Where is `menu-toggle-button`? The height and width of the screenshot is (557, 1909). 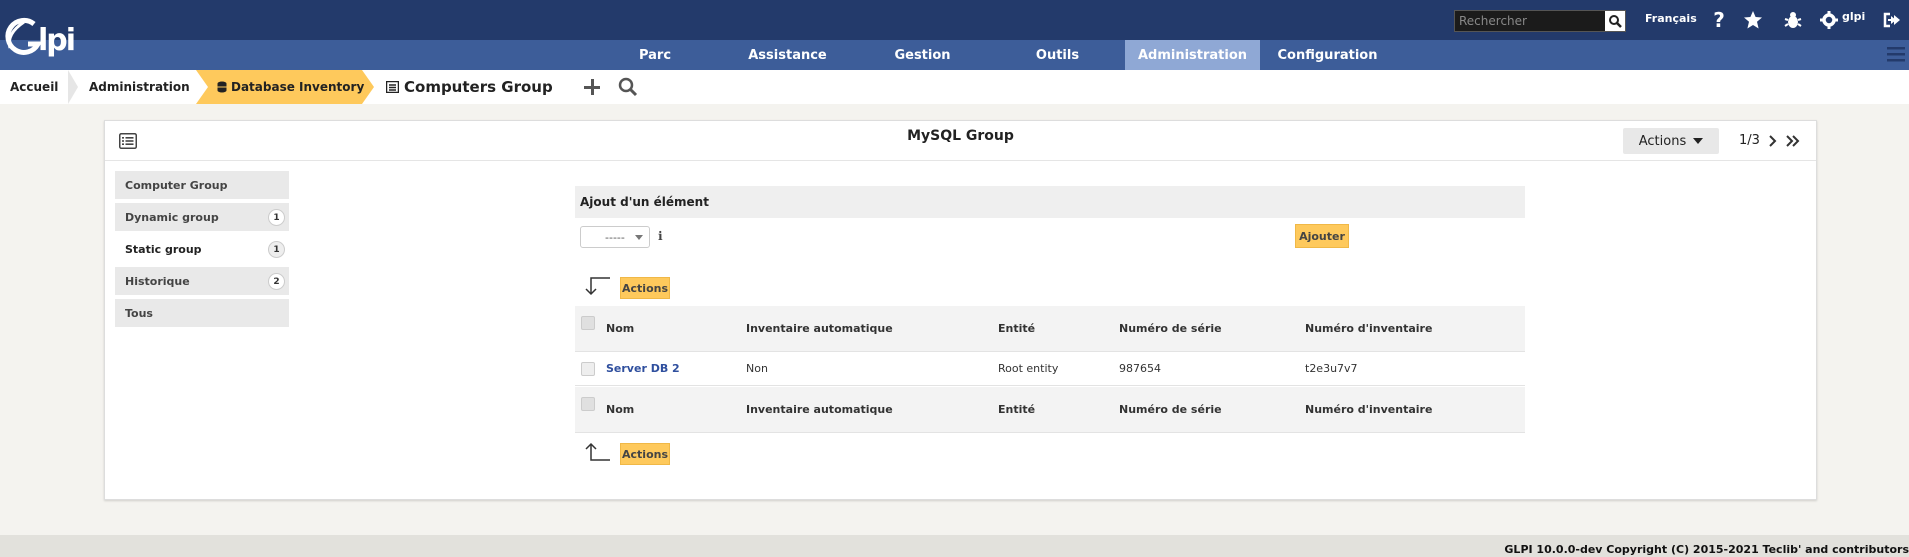 menu-toggle-button is located at coordinates (1896, 54).